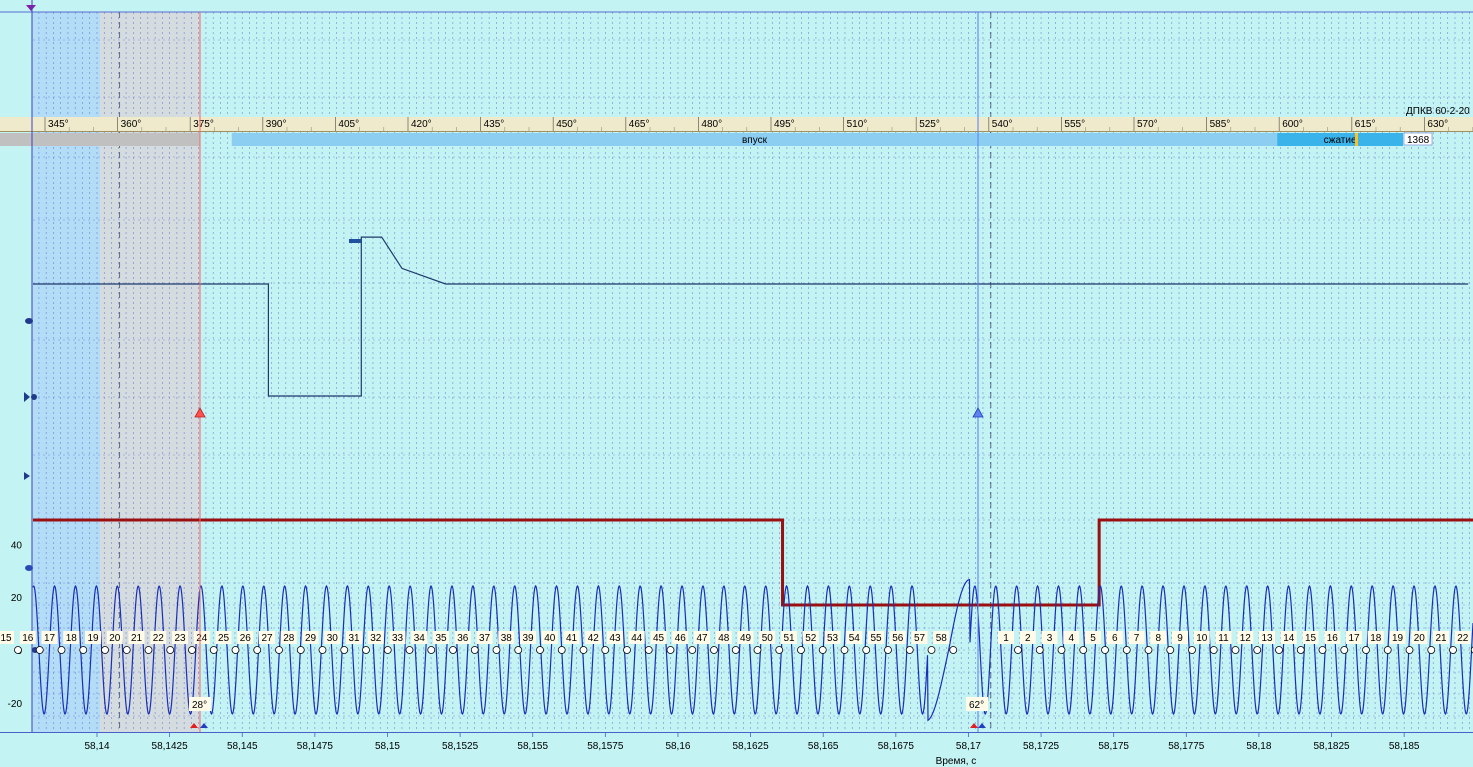 The height and width of the screenshot is (767, 1473). Describe the element at coordinates (784, 124) in the screenshot. I see `angle-tick-label: 495°` at that location.